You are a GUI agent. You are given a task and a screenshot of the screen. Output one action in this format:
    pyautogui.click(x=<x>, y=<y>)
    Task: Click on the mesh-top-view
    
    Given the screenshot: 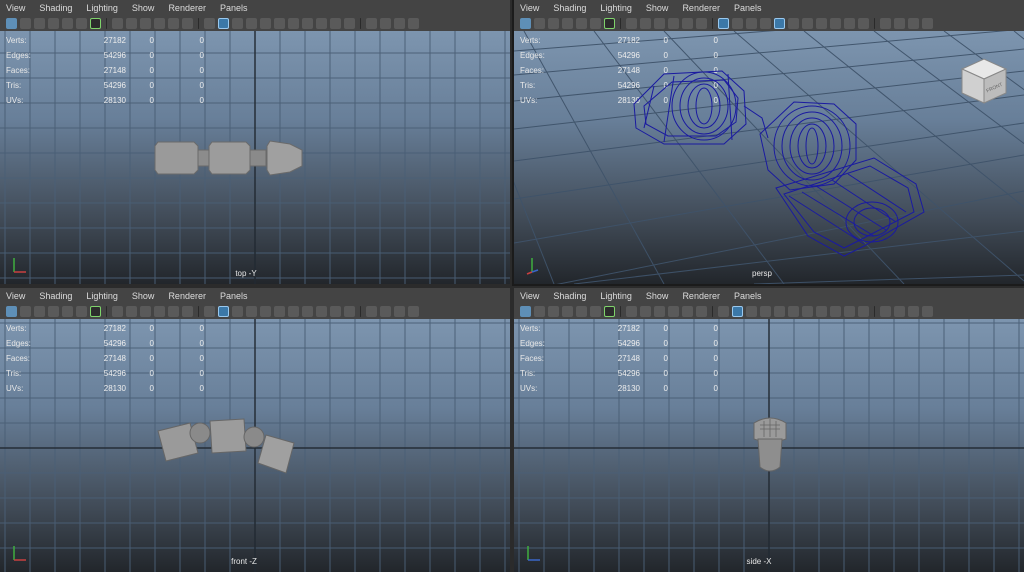 What is the action you would take?
    pyautogui.click(x=230, y=158)
    